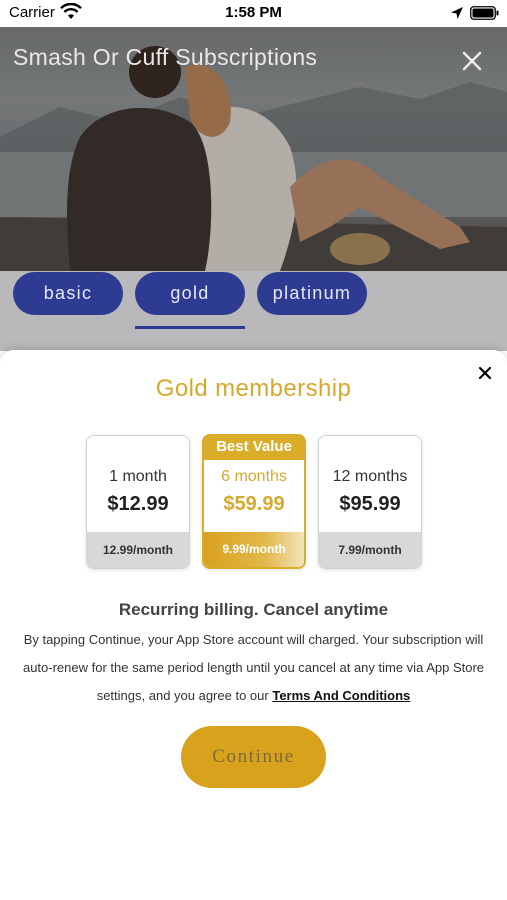 The height and width of the screenshot is (900, 507). I want to click on location-arrow-icon, so click(457, 13).